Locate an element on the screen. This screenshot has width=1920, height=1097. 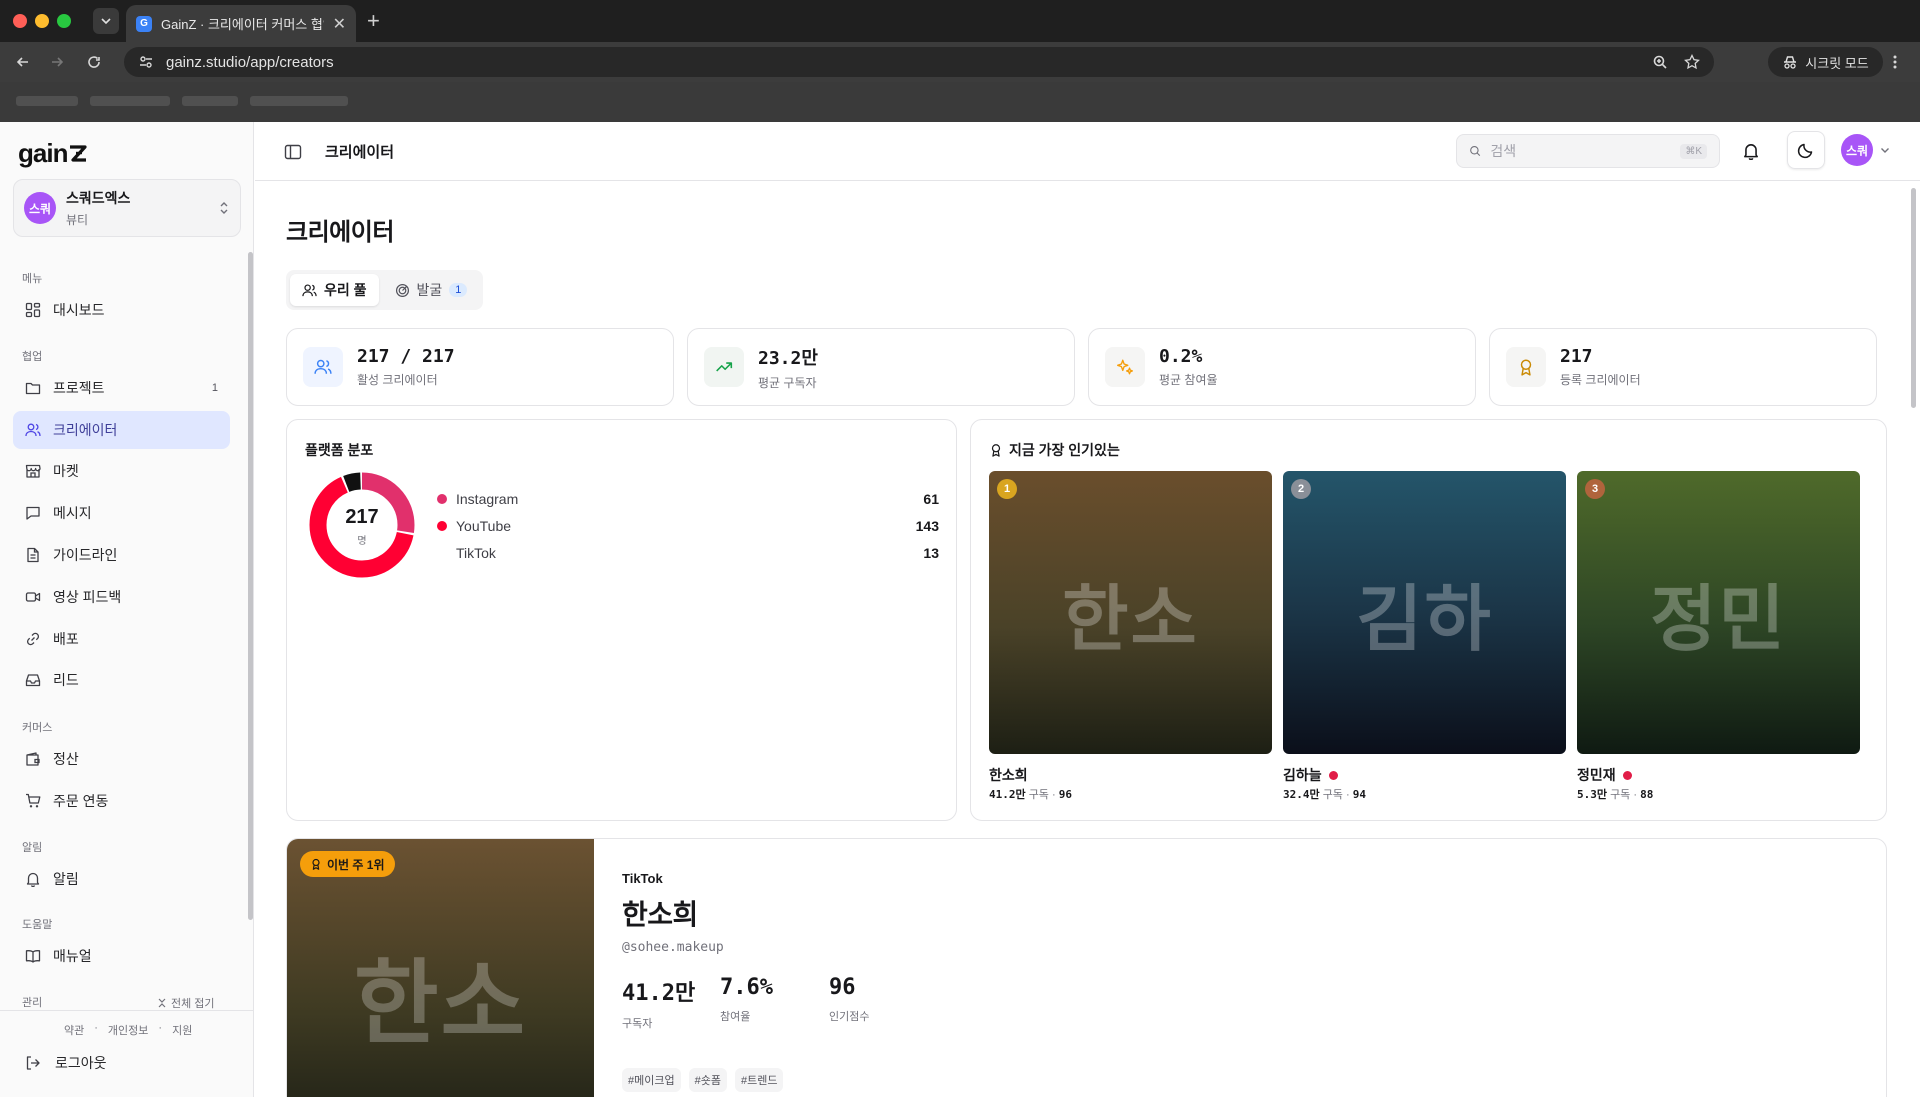
search-input is located at coordinates (1581, 151).